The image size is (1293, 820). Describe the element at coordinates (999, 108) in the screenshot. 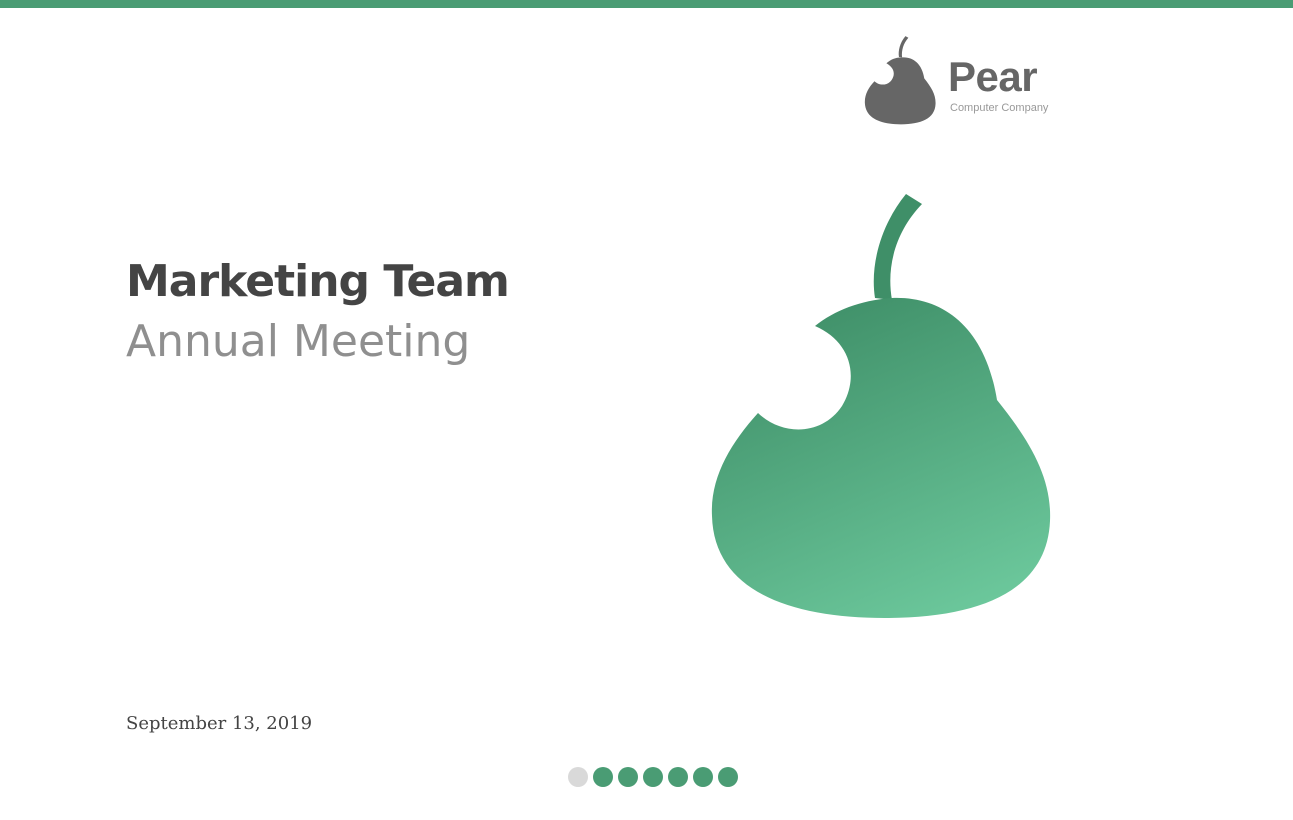

I see `logo-tagline: Computer Company` at that location.